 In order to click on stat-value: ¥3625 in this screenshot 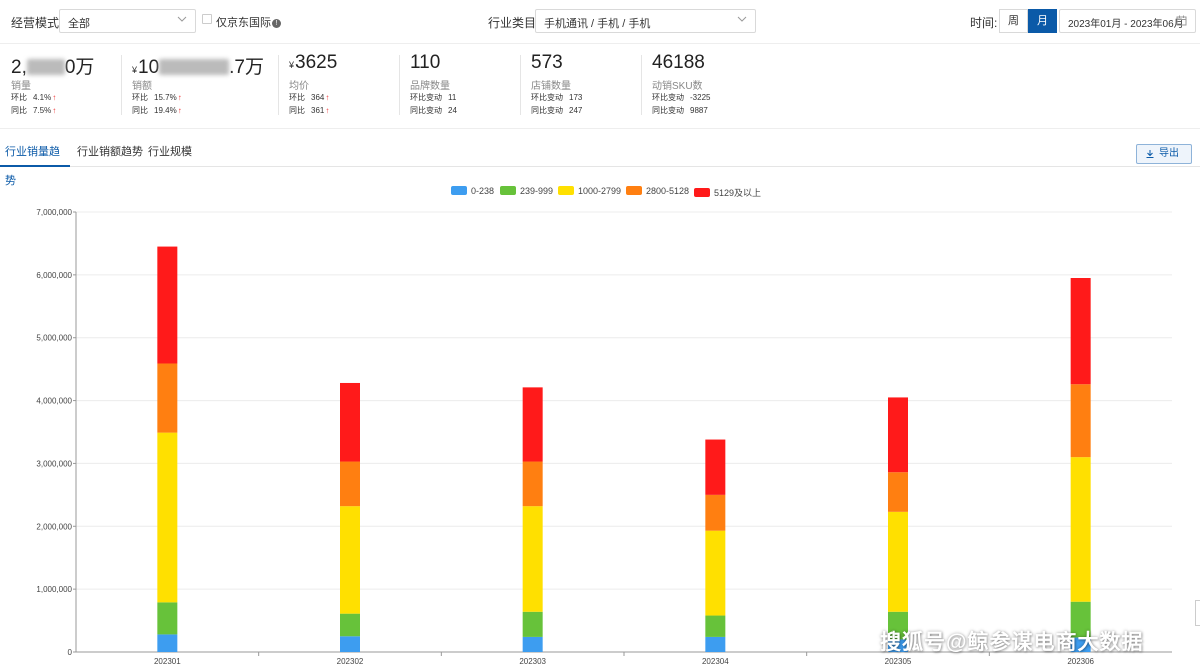, I will do `click(313, 62)`.